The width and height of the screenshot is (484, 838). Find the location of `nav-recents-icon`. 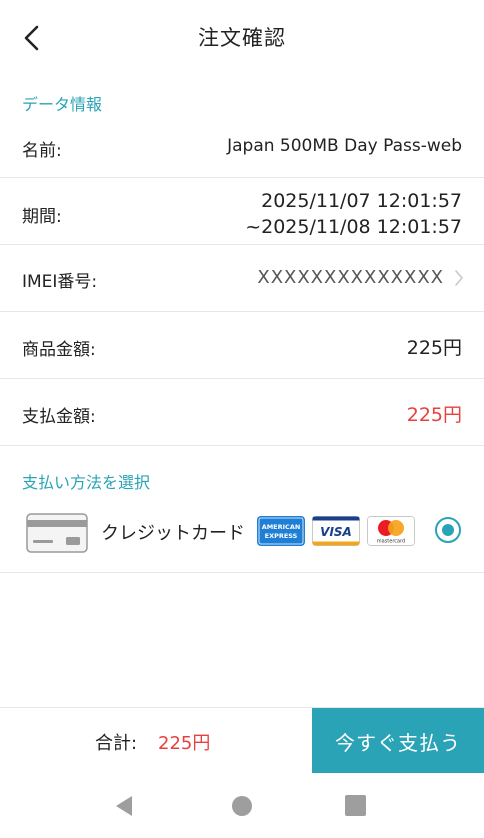

nav-recents-icon is located at coordinates (355, 805).